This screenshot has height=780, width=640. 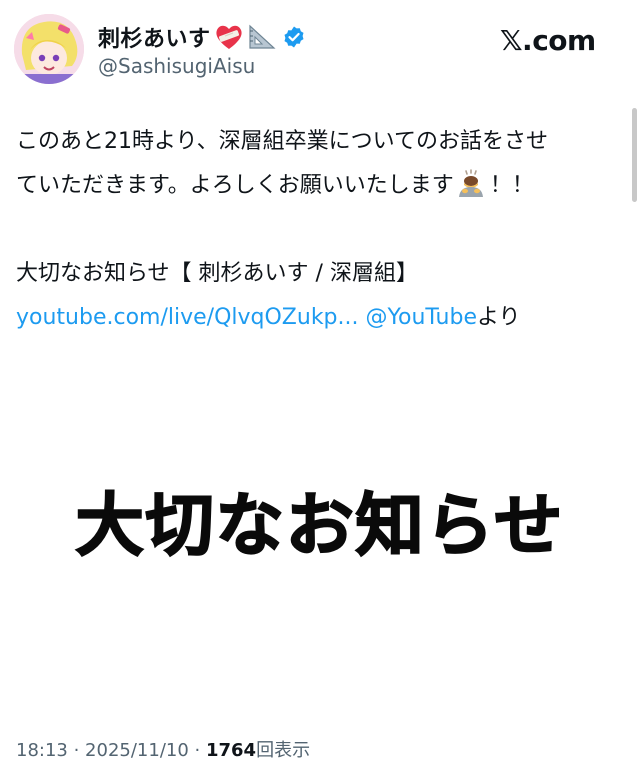 What do you see at coordinates (137, 750) in the screenshot?
I see `tweet-date: 2025/11/10` at bounding box center [137, 750].